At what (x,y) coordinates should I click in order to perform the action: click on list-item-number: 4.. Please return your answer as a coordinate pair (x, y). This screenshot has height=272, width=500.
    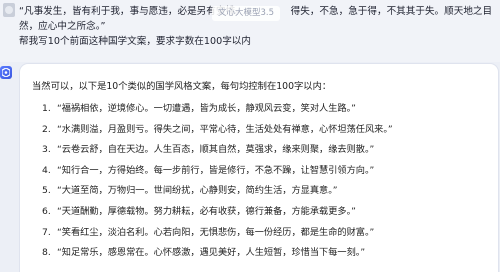
    Looking at the image, I should click on (46, 170).